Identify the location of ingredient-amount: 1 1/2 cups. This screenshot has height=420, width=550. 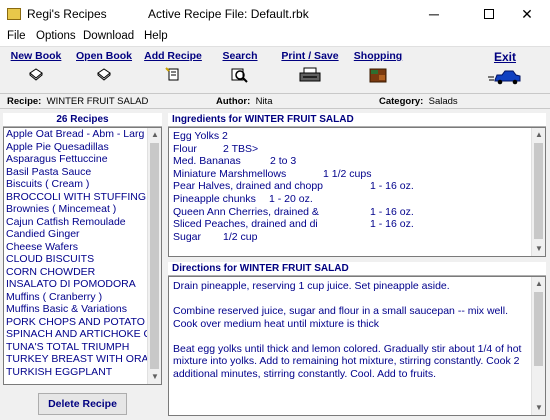
(347, 173).